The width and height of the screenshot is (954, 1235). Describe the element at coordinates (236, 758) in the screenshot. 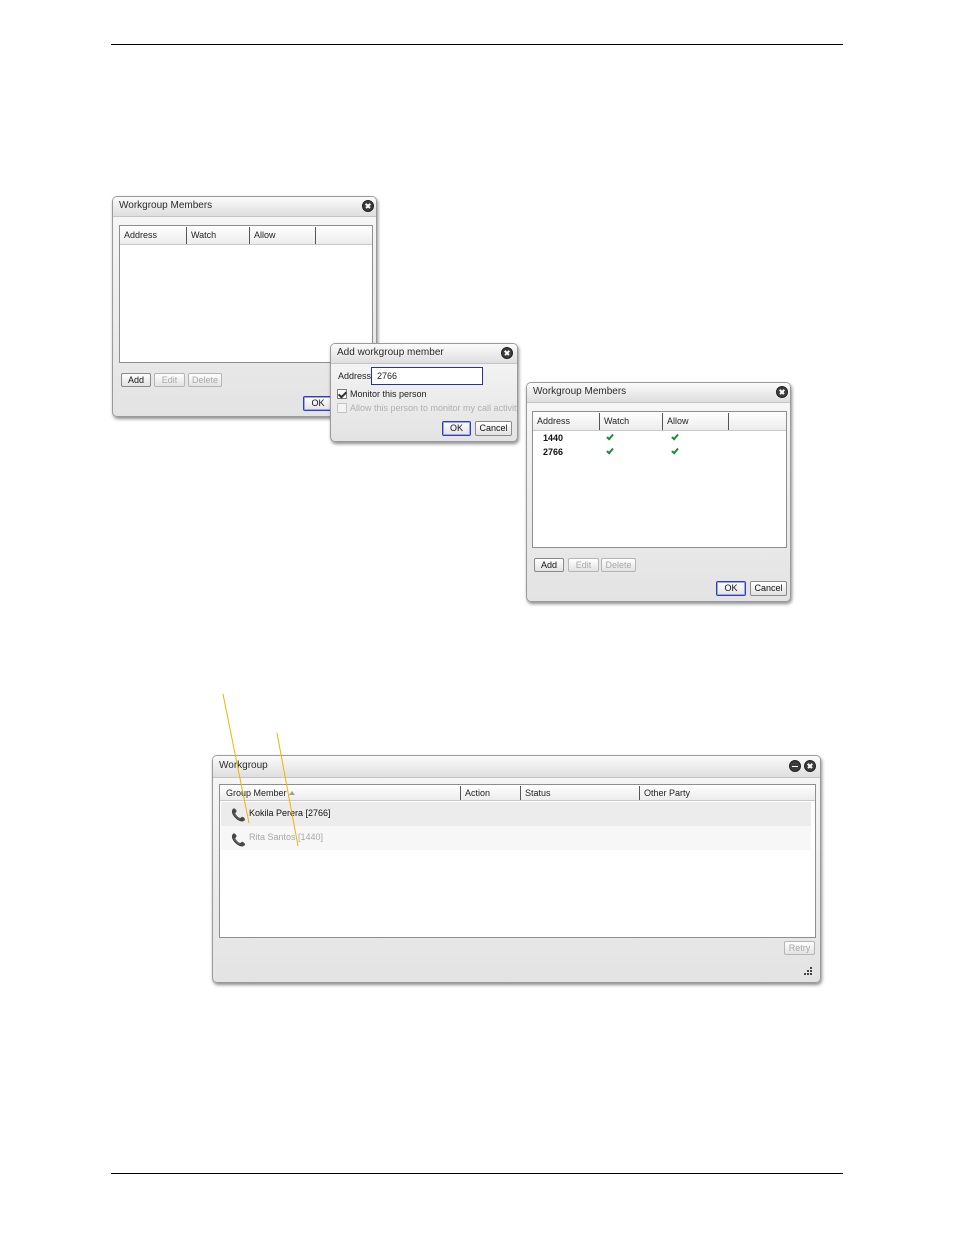

I see `callout-line-available` at that location.